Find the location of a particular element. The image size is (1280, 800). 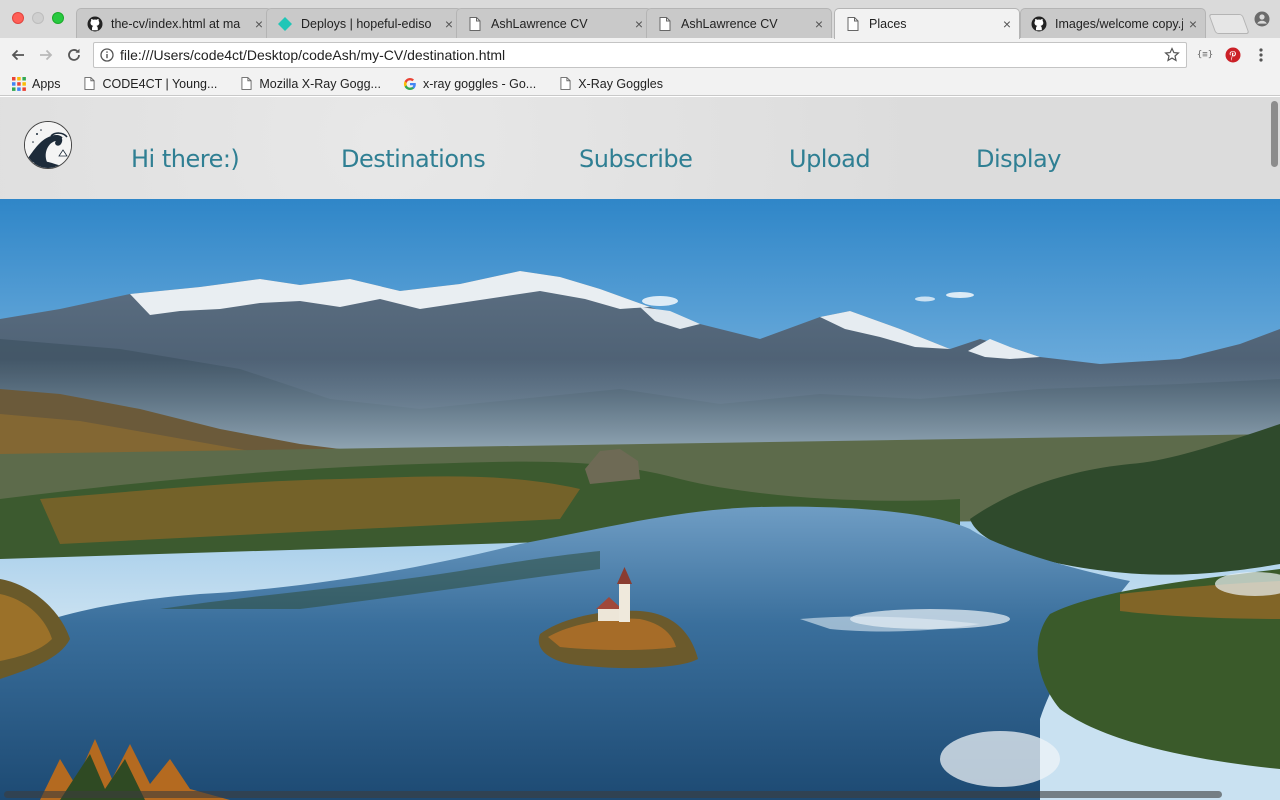

bookmark-label: X-Ray Goggles is located at coordinates (620, 83).